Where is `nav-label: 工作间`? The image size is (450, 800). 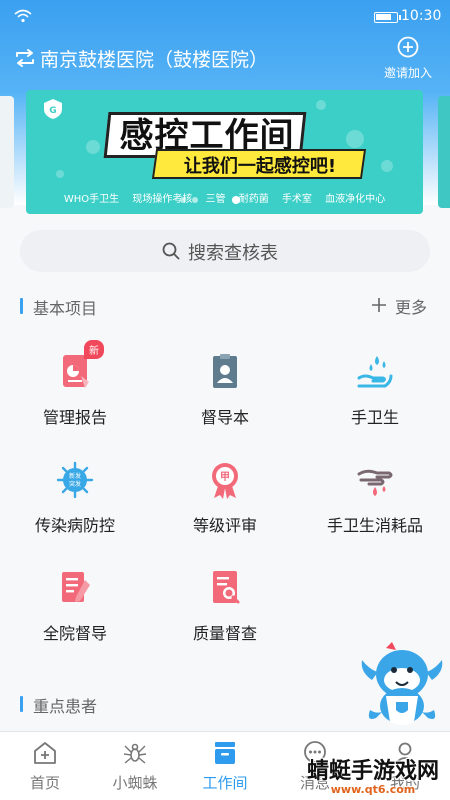
nav-label: 工作间 is located at coordinates (225, 783).